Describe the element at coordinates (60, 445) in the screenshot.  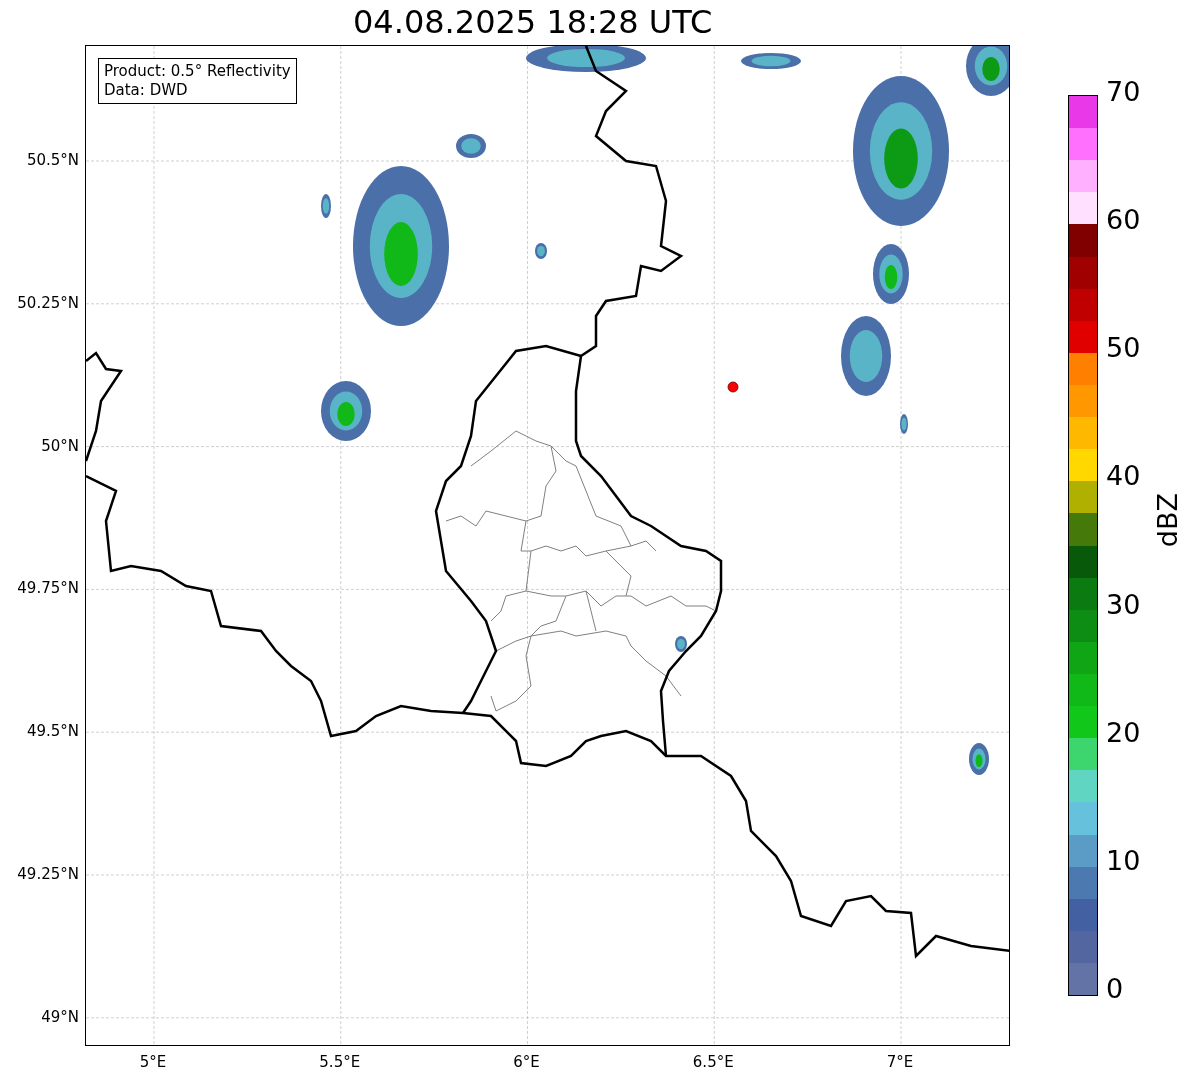
I see `latitude-tick-label: 50°N` at that location.